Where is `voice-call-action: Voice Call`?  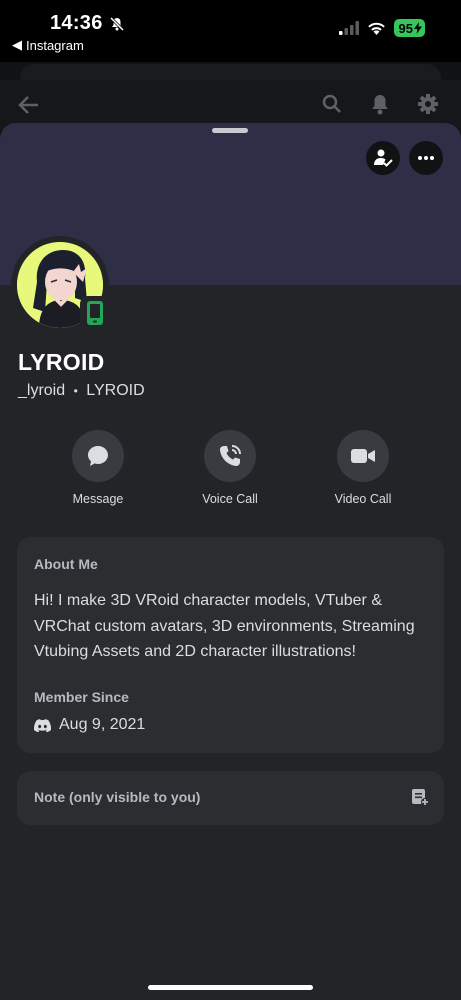
voice-call-action: Voice Call is located at coordinates (230, 468).